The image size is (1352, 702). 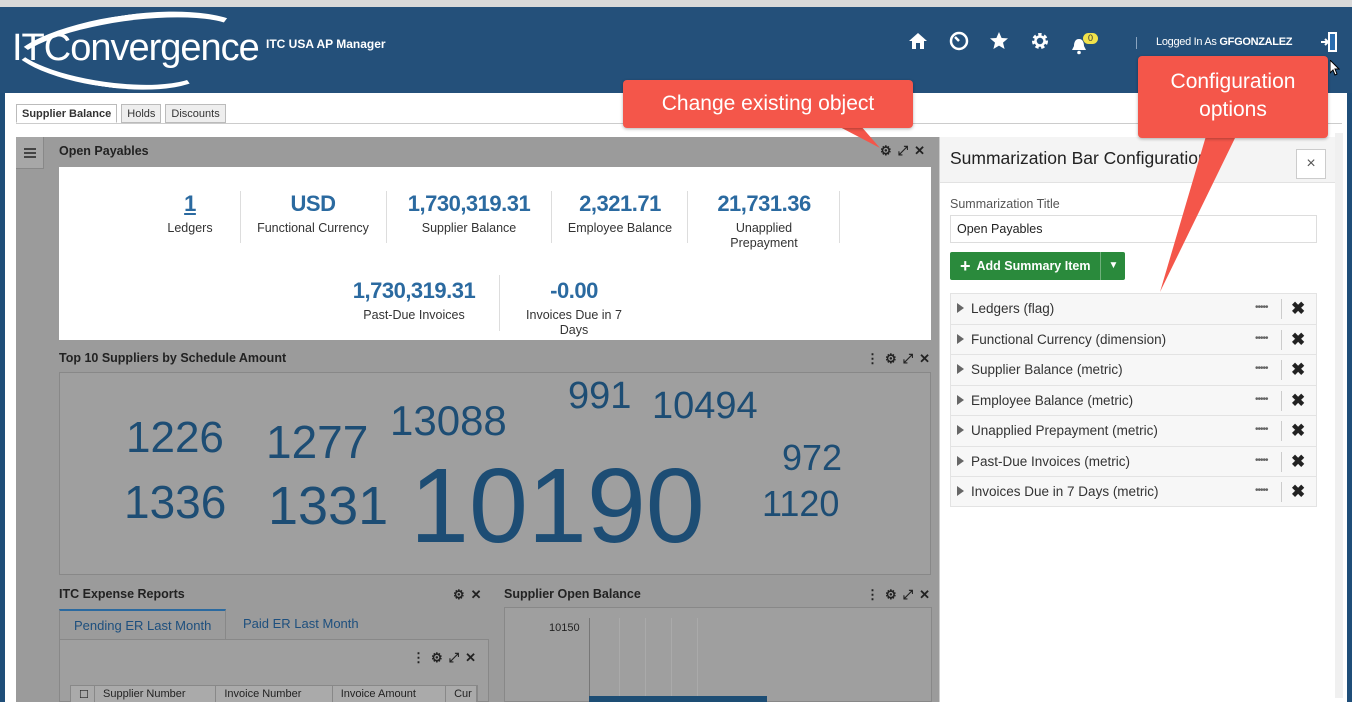 I want to click on cloud-number: 1226, so click(x=175, y=438).